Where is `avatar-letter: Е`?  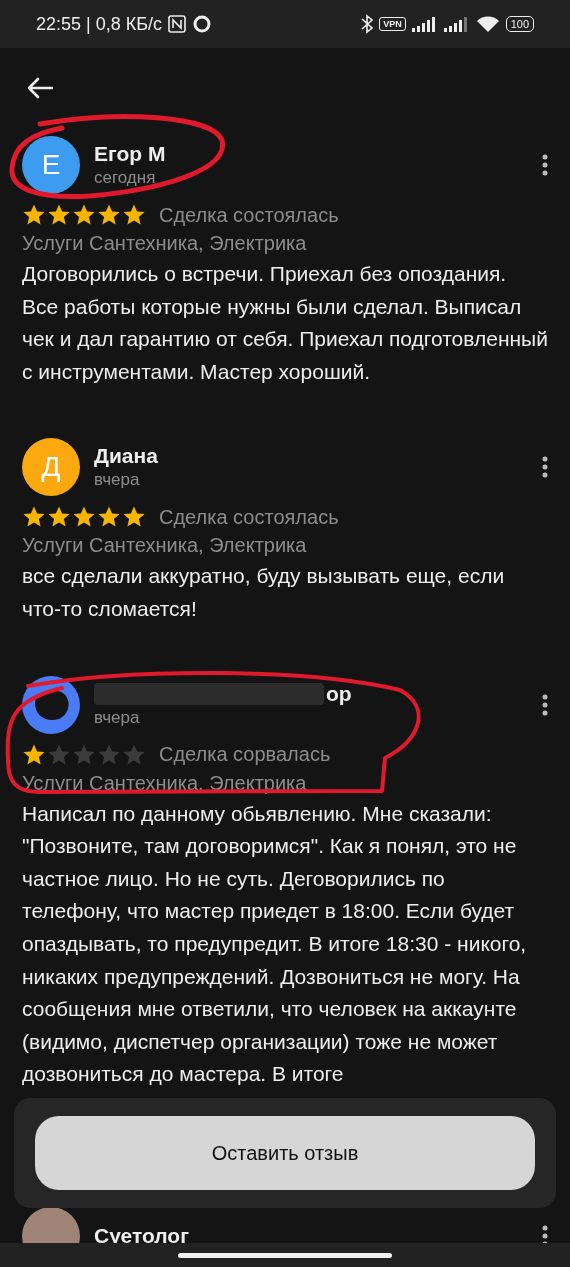
avatar-letter: Е is located at coordinates (51, 165).